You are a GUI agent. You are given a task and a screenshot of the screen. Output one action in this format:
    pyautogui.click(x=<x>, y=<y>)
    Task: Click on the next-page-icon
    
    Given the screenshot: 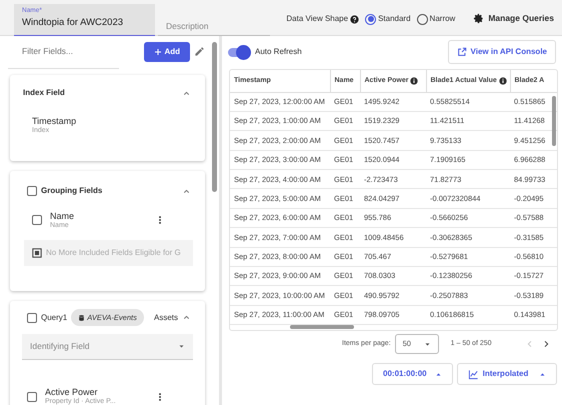 What is the action you would take?
    pyautogui.click(x=546, y=344)
    